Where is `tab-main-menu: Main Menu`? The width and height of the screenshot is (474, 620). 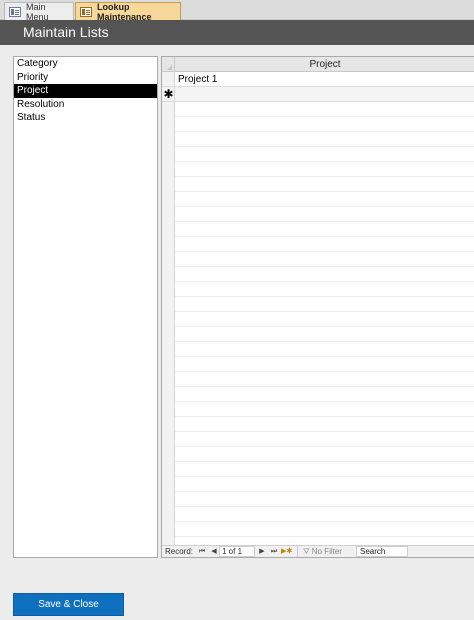 tab-main-menu: Main Menu is located at coordinates (39, 11).